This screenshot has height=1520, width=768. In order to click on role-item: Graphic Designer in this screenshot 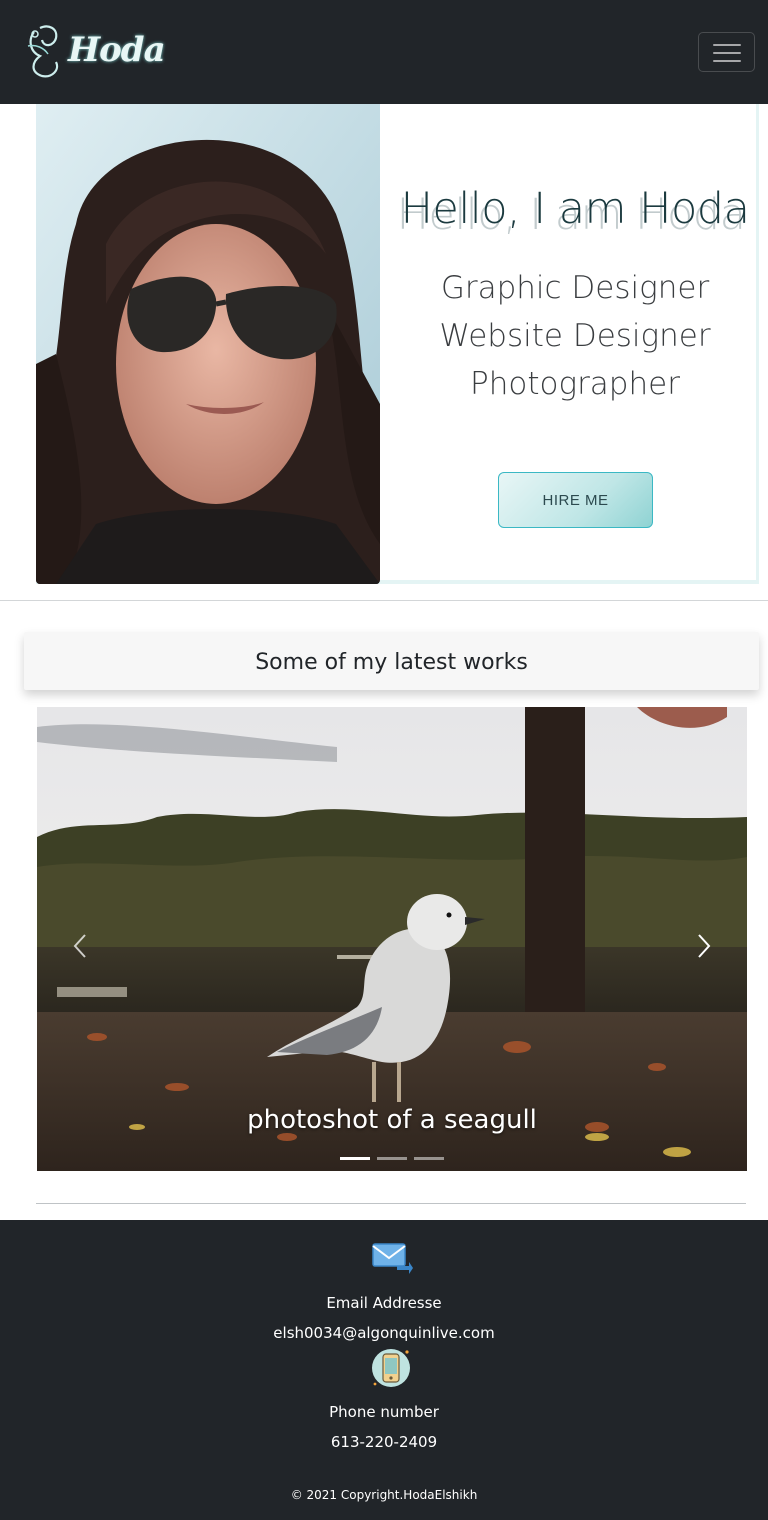, I will do `click(575, 288)`.